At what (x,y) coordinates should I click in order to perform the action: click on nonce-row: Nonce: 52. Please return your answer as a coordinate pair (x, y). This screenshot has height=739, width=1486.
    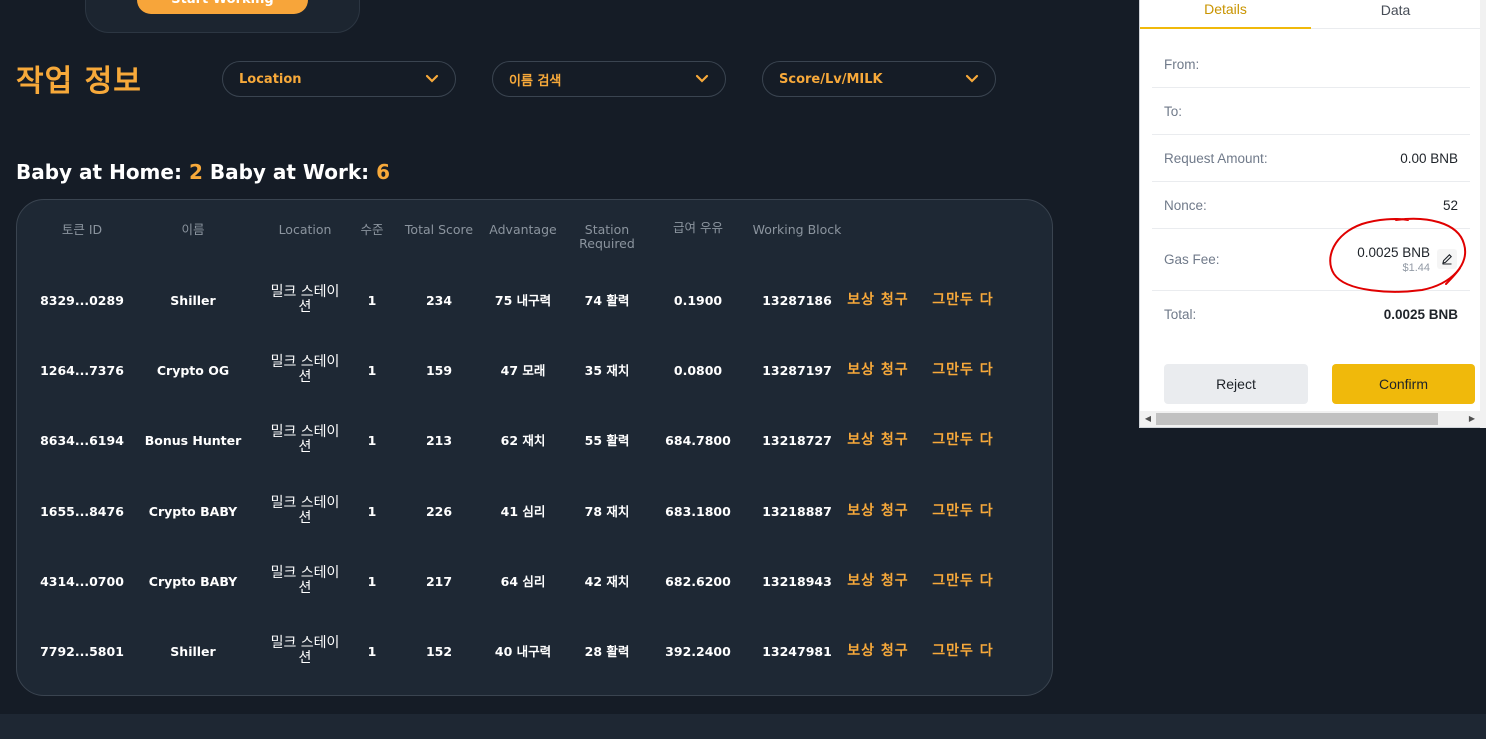
    Looking at the image, I should click on (1311, 205).